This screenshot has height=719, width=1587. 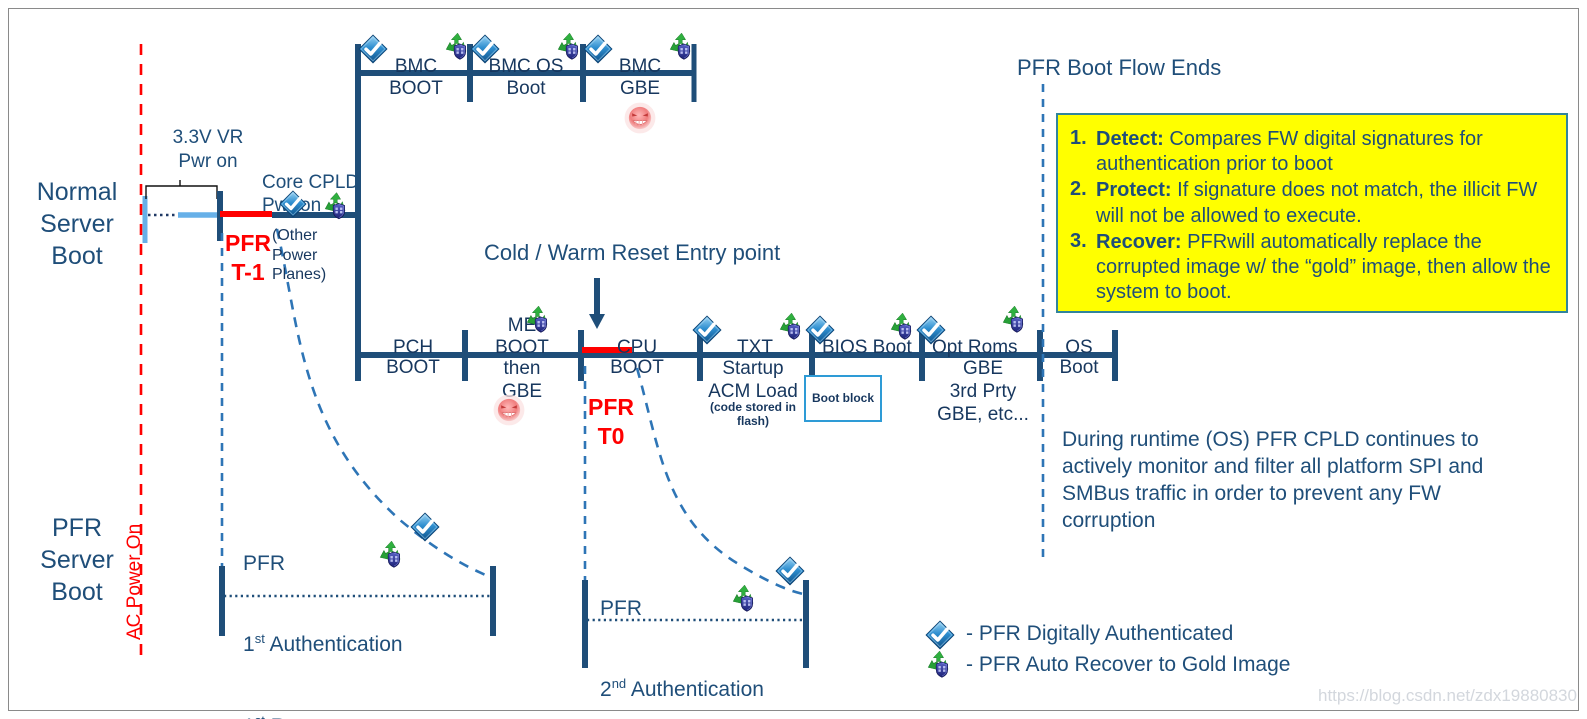 I want to click on pfr-block-1-line-2: 1st Authentication, so click(x=364, y=644).